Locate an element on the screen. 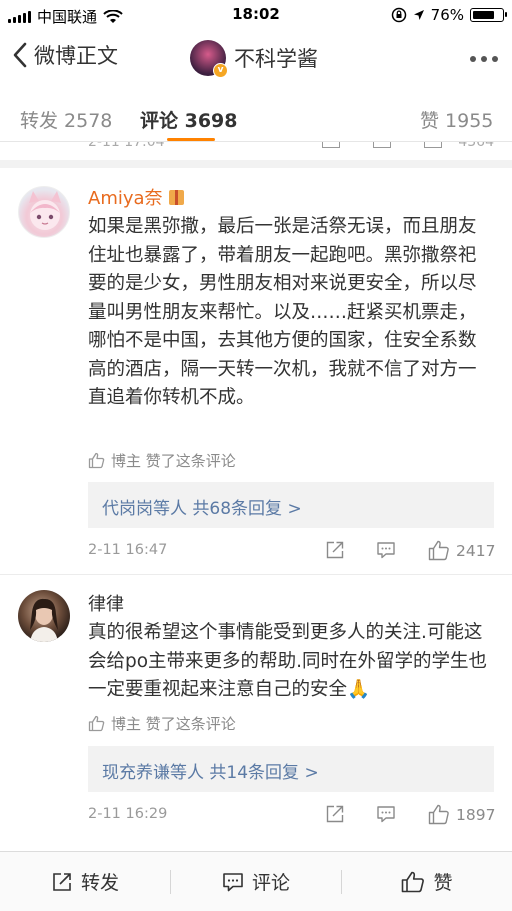  like-button: 2417 is located at coordinates (461, 550).